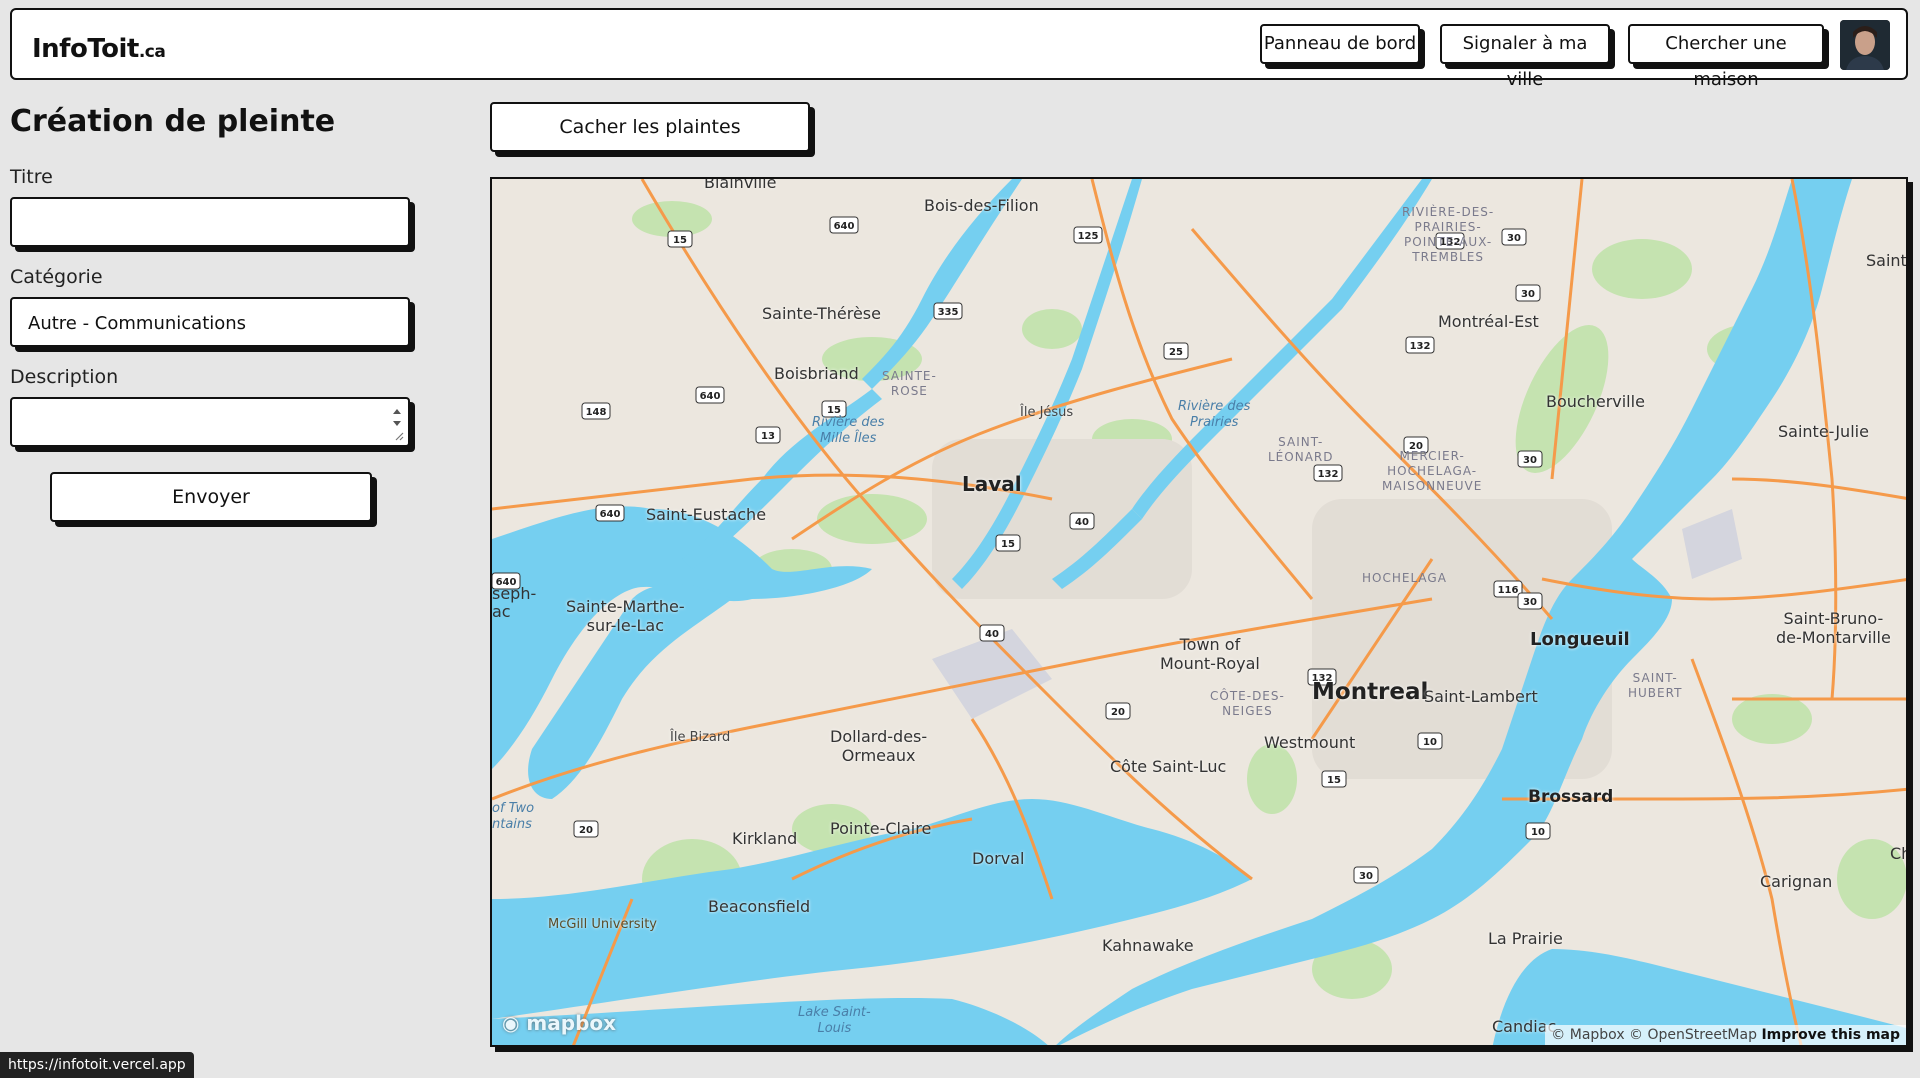  I want to click on map-label-bois-des-filion: Bois-des-Filion, so click(981, 205).